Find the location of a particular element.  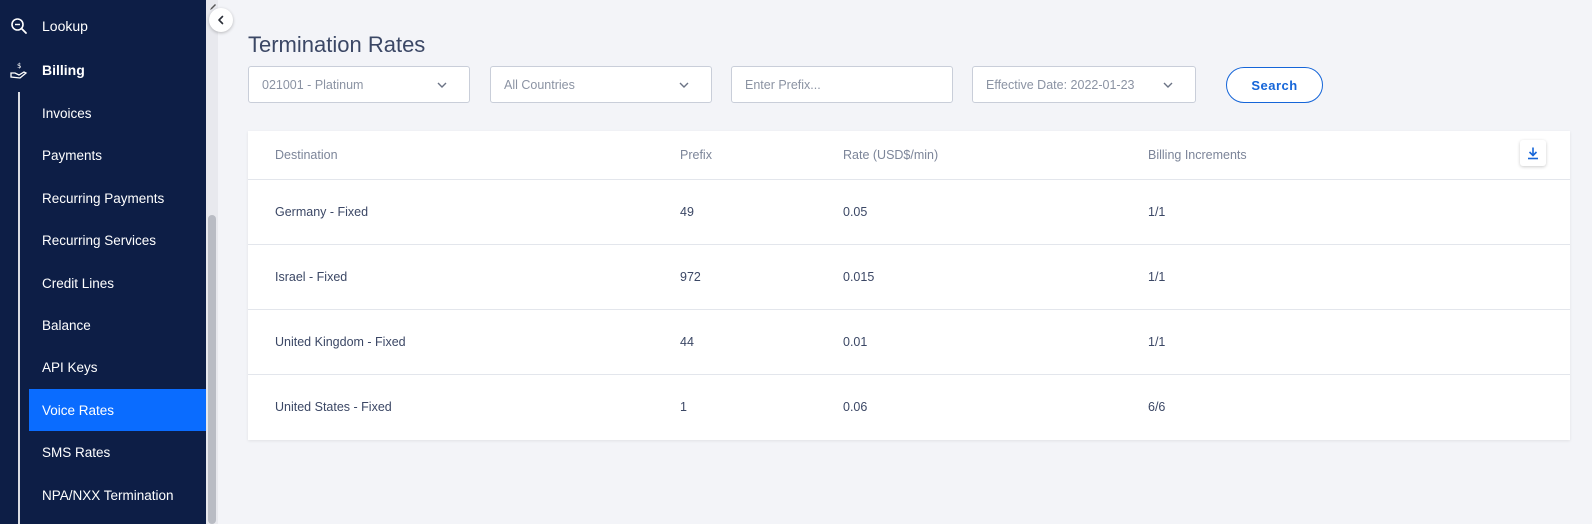

table-row: United States - Fixed 1 0.06 6/6 is located at coordinates (909, 406).